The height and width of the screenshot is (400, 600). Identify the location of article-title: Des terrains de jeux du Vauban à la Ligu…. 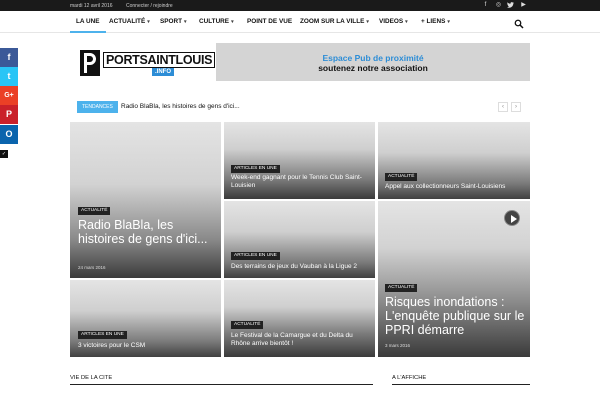
(303, 267).